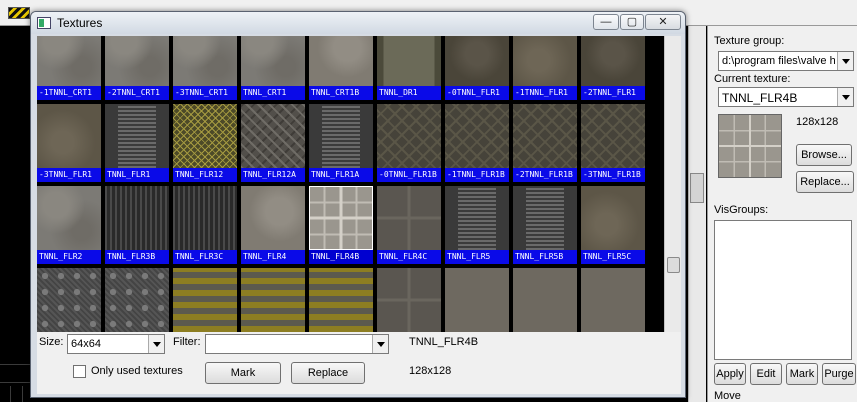 The height and width of the screenshot is (402, 857). I want to click on viewport-scrollbar, so click(697, 214).